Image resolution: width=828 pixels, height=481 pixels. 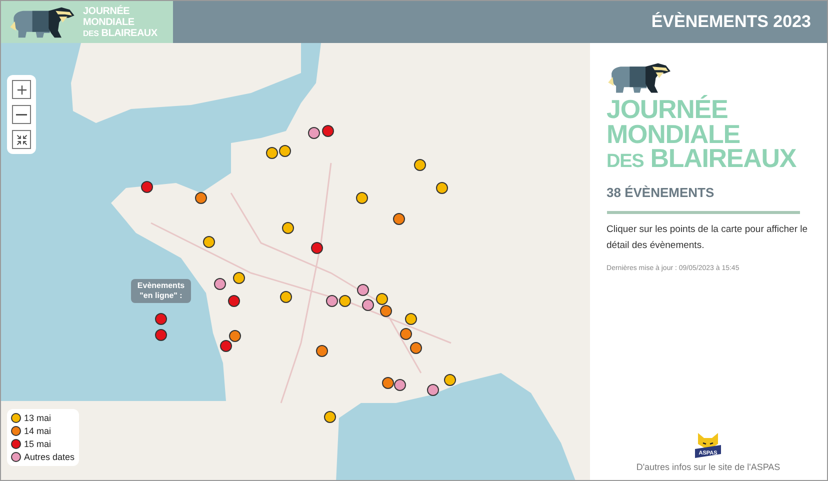 I want to click on zoom-in-button, so click(x=21, y=89).